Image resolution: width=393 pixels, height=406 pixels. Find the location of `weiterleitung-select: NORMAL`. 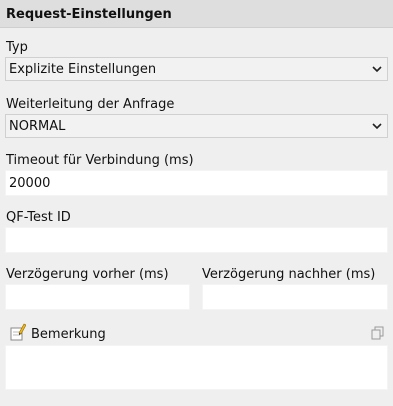

weiterleitung-select: NORMAL is located at coordinates (196, 126).